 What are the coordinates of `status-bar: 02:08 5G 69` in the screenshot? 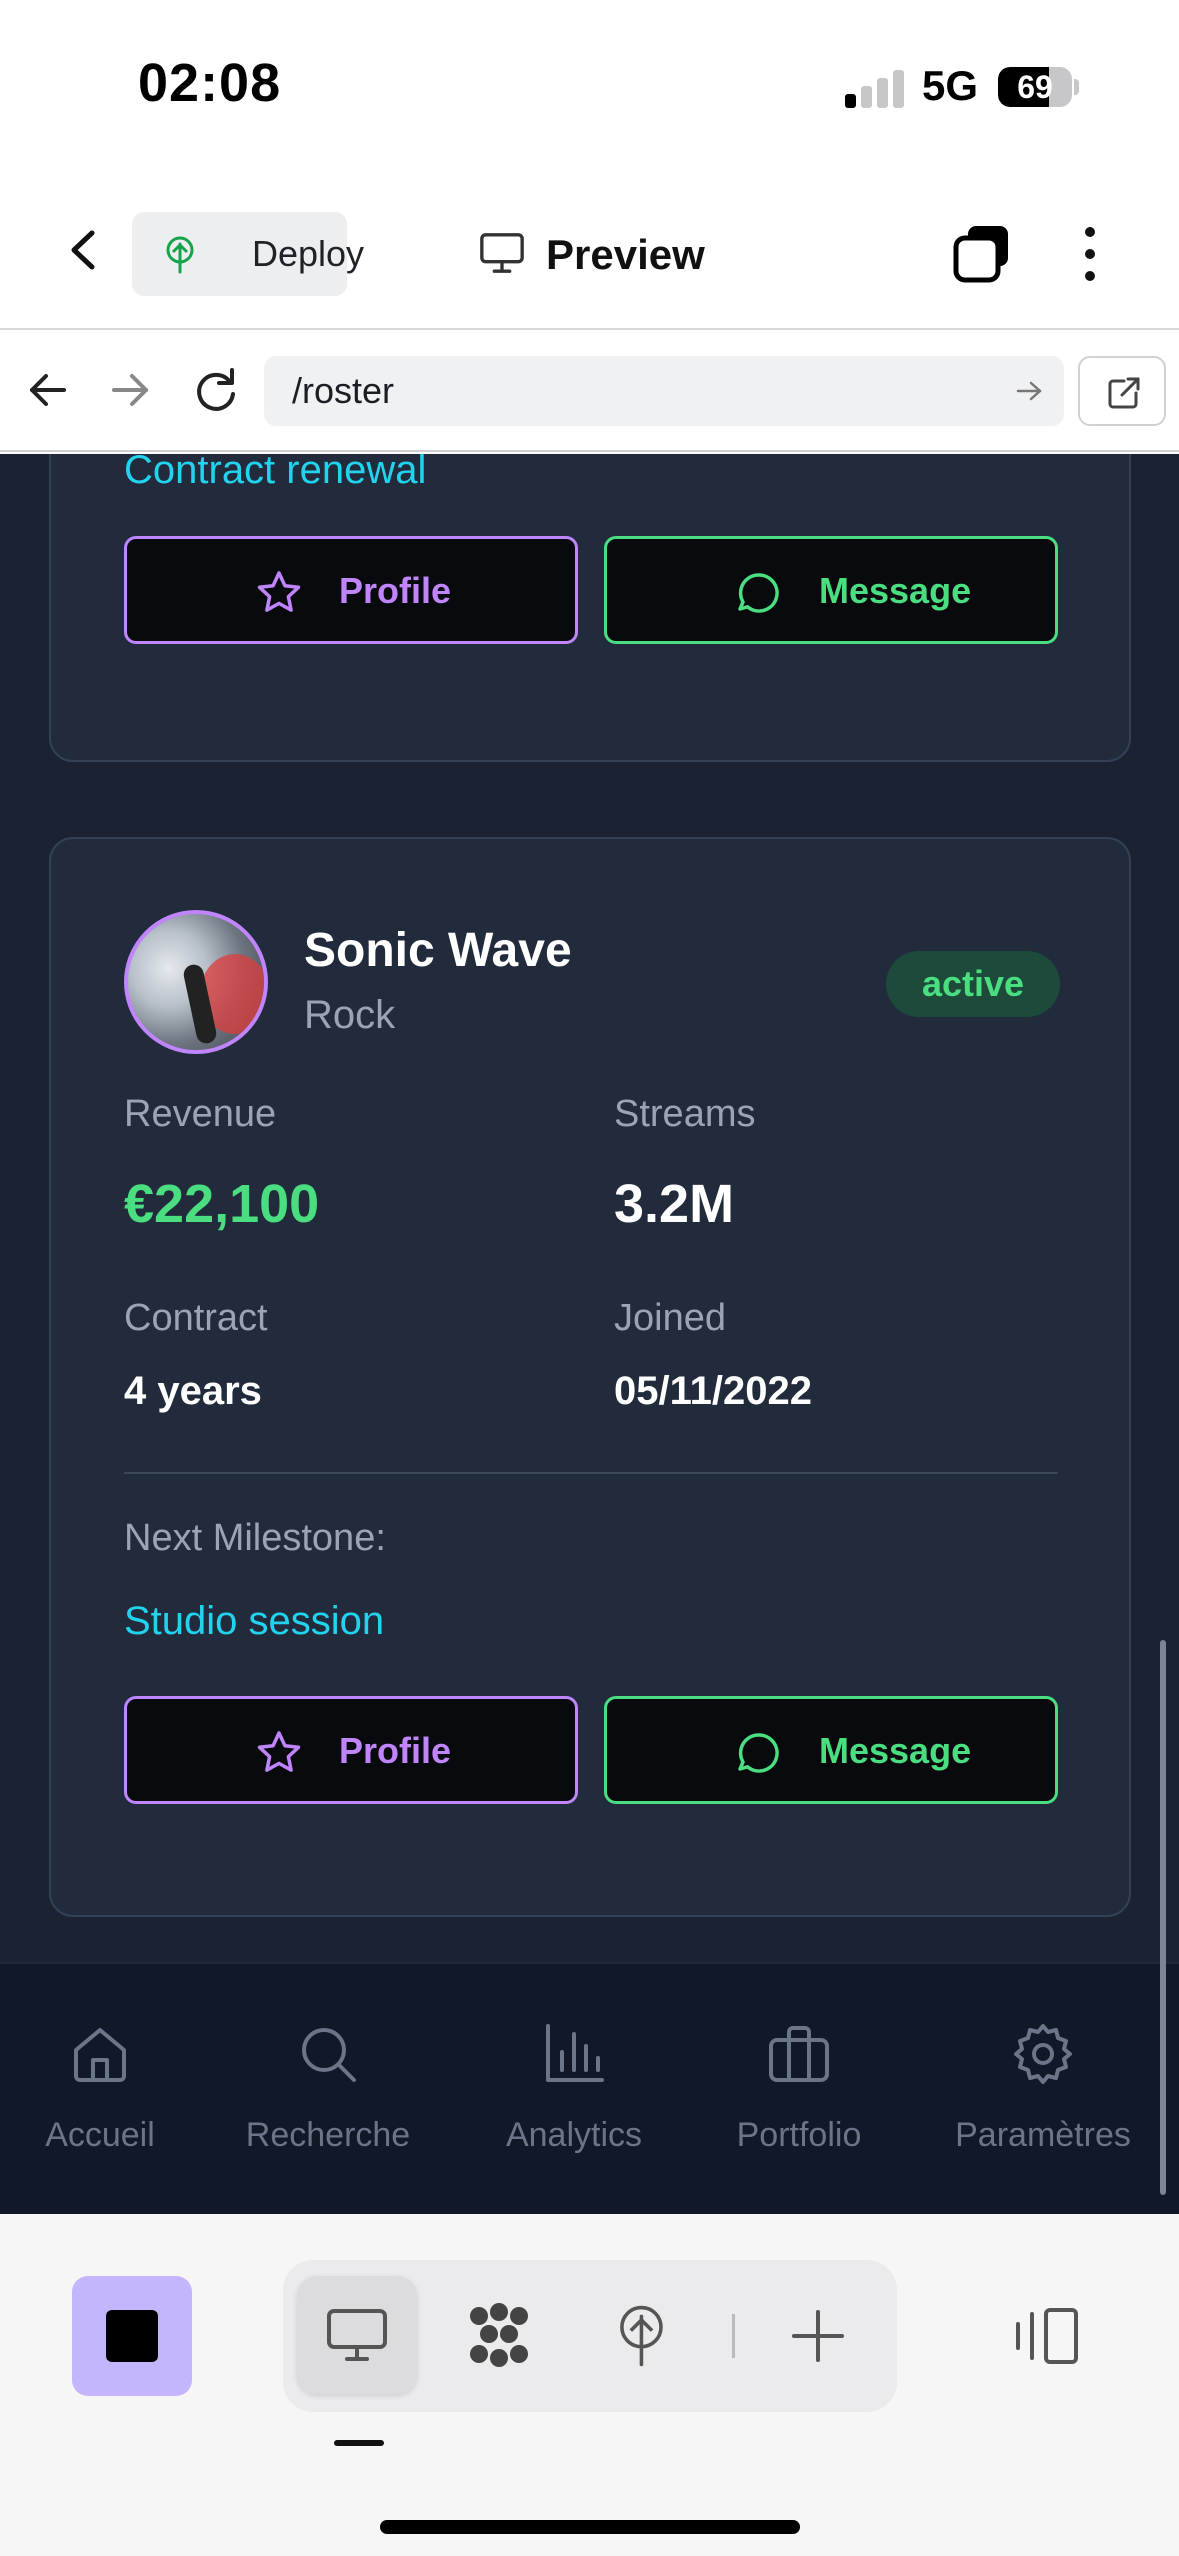 It's located at (589, 85).